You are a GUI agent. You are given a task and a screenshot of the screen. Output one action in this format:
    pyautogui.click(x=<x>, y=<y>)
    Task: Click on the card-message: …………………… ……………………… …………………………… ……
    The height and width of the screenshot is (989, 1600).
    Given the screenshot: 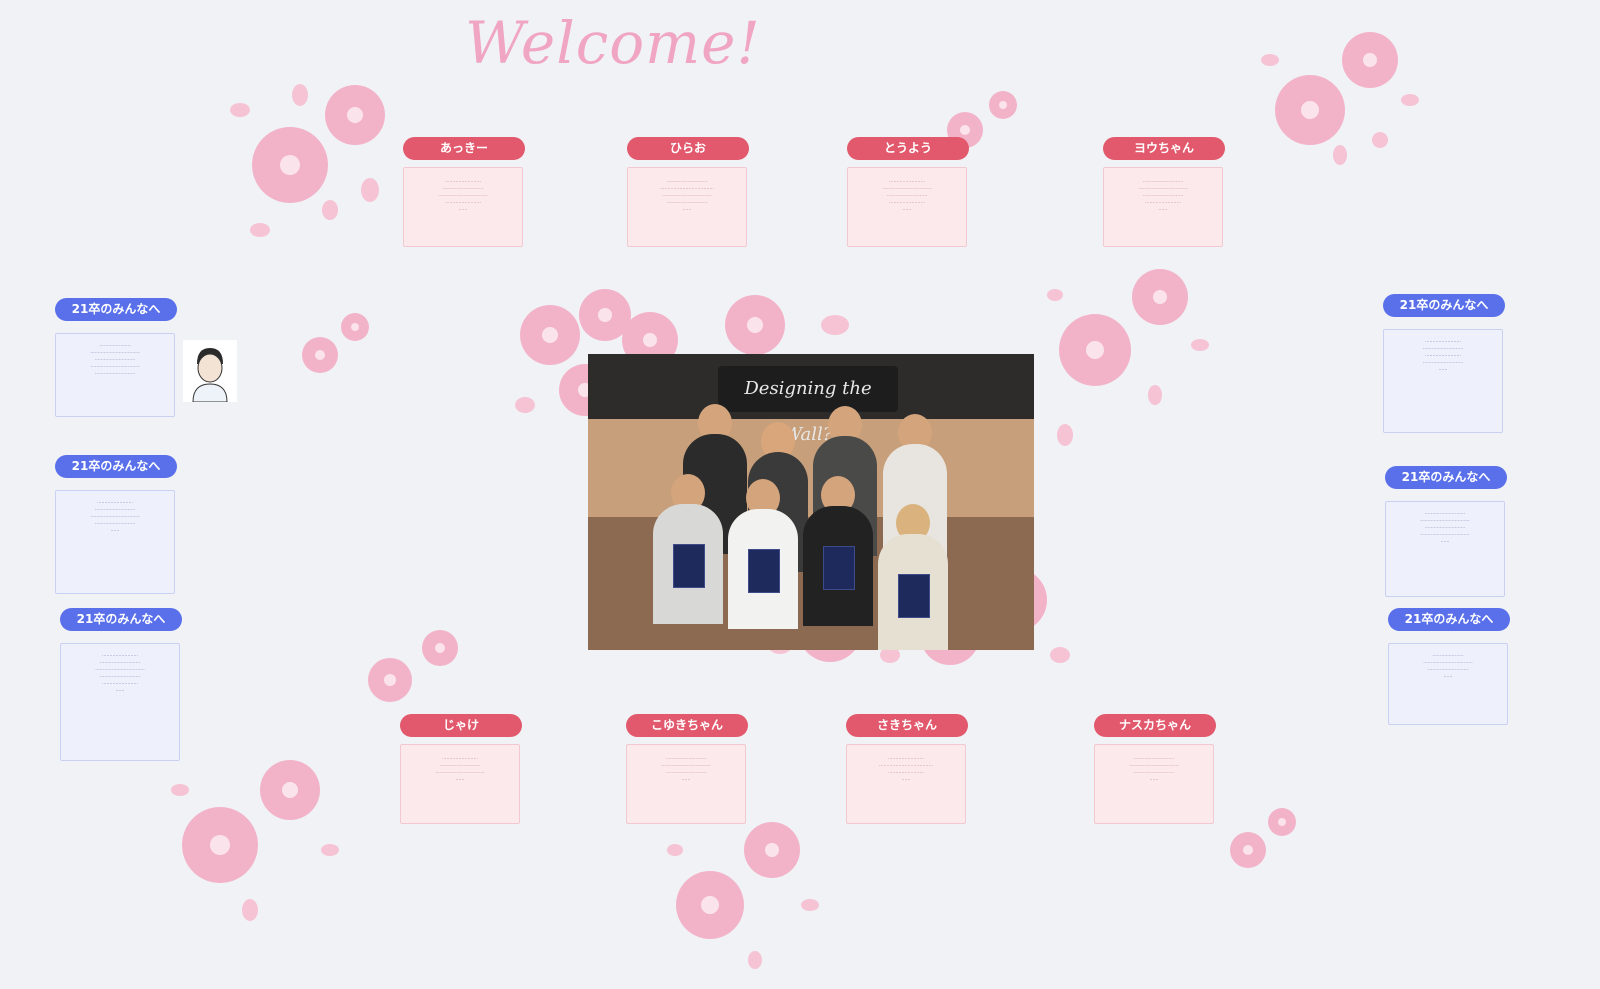 What is the action you would take?
    pyautogui.click(x=460, y=784)
    